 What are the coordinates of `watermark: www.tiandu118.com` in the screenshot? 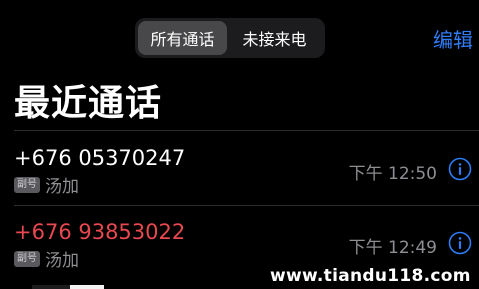 It's located at (370, 276).